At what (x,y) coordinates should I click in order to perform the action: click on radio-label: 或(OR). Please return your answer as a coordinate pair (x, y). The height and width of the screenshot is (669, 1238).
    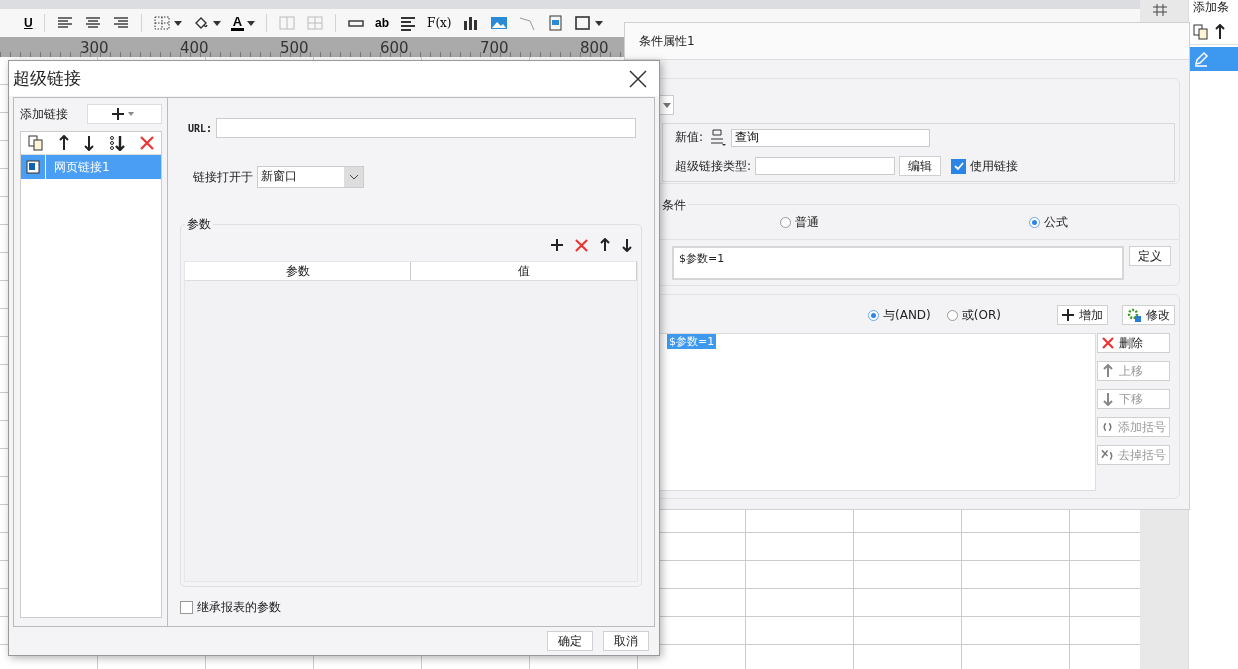
    Looking at the image, I should click on (981, 315).